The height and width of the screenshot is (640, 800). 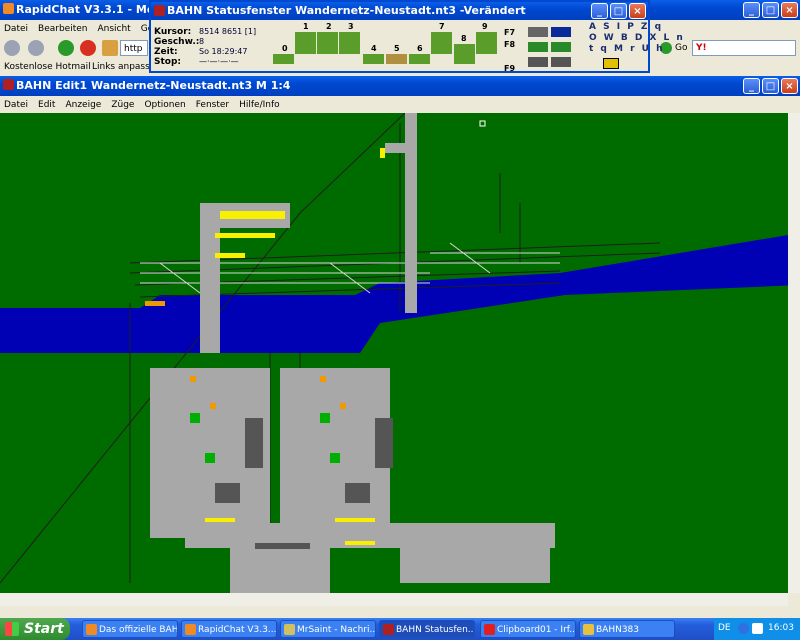 What do you see at coordinates (289, 629) in the screenshot?
I see `mail-task-icon` at bounding box center [289, 629].